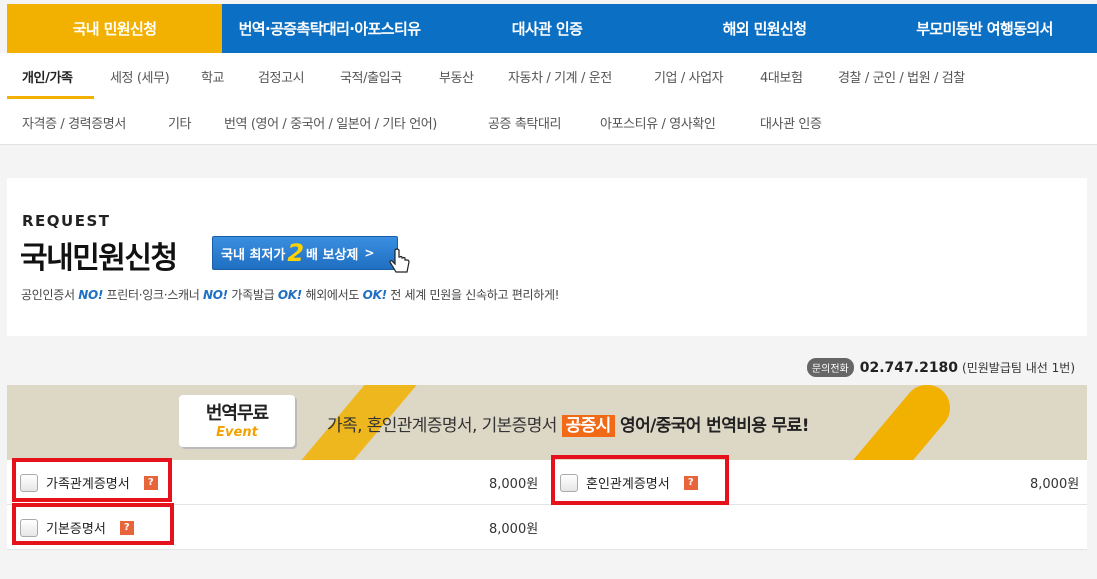  What do you see at coordinates (901, 76) in the screenshot?
I see `subnav-police: 경찰 / 군인 / 법원 / 검찰` at bounding box center [901, 76].